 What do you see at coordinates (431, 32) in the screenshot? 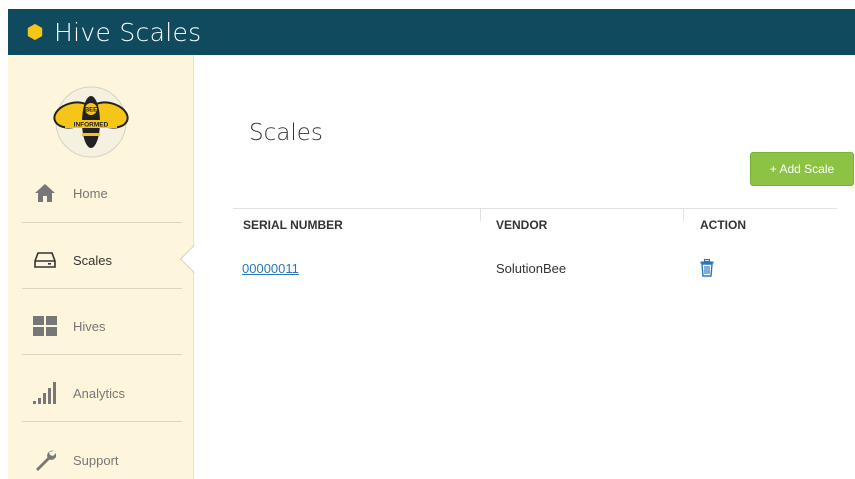
I see `top-bar: Hive Scales` at bounding box center [431, 32].